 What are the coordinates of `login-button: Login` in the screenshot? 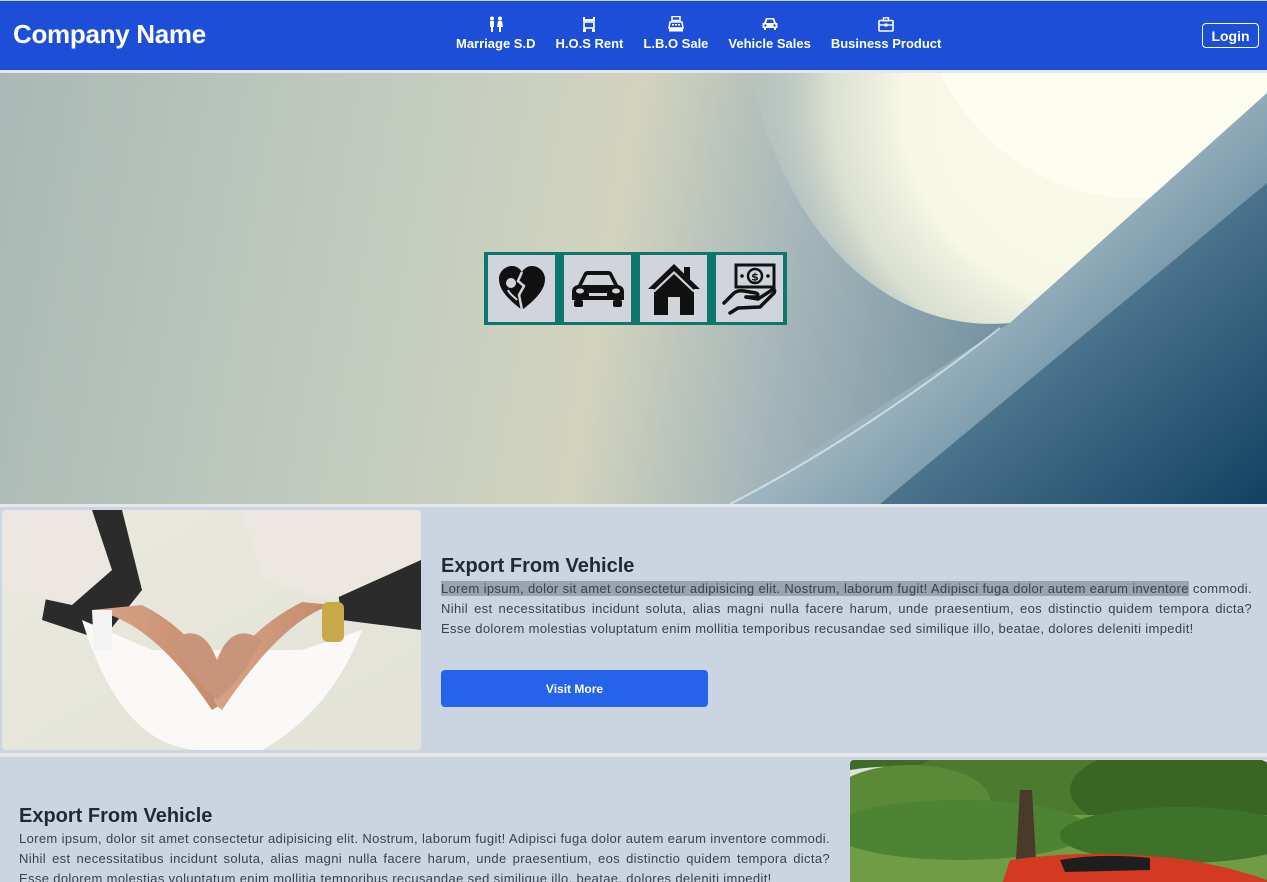 It's located at (1230, 35).